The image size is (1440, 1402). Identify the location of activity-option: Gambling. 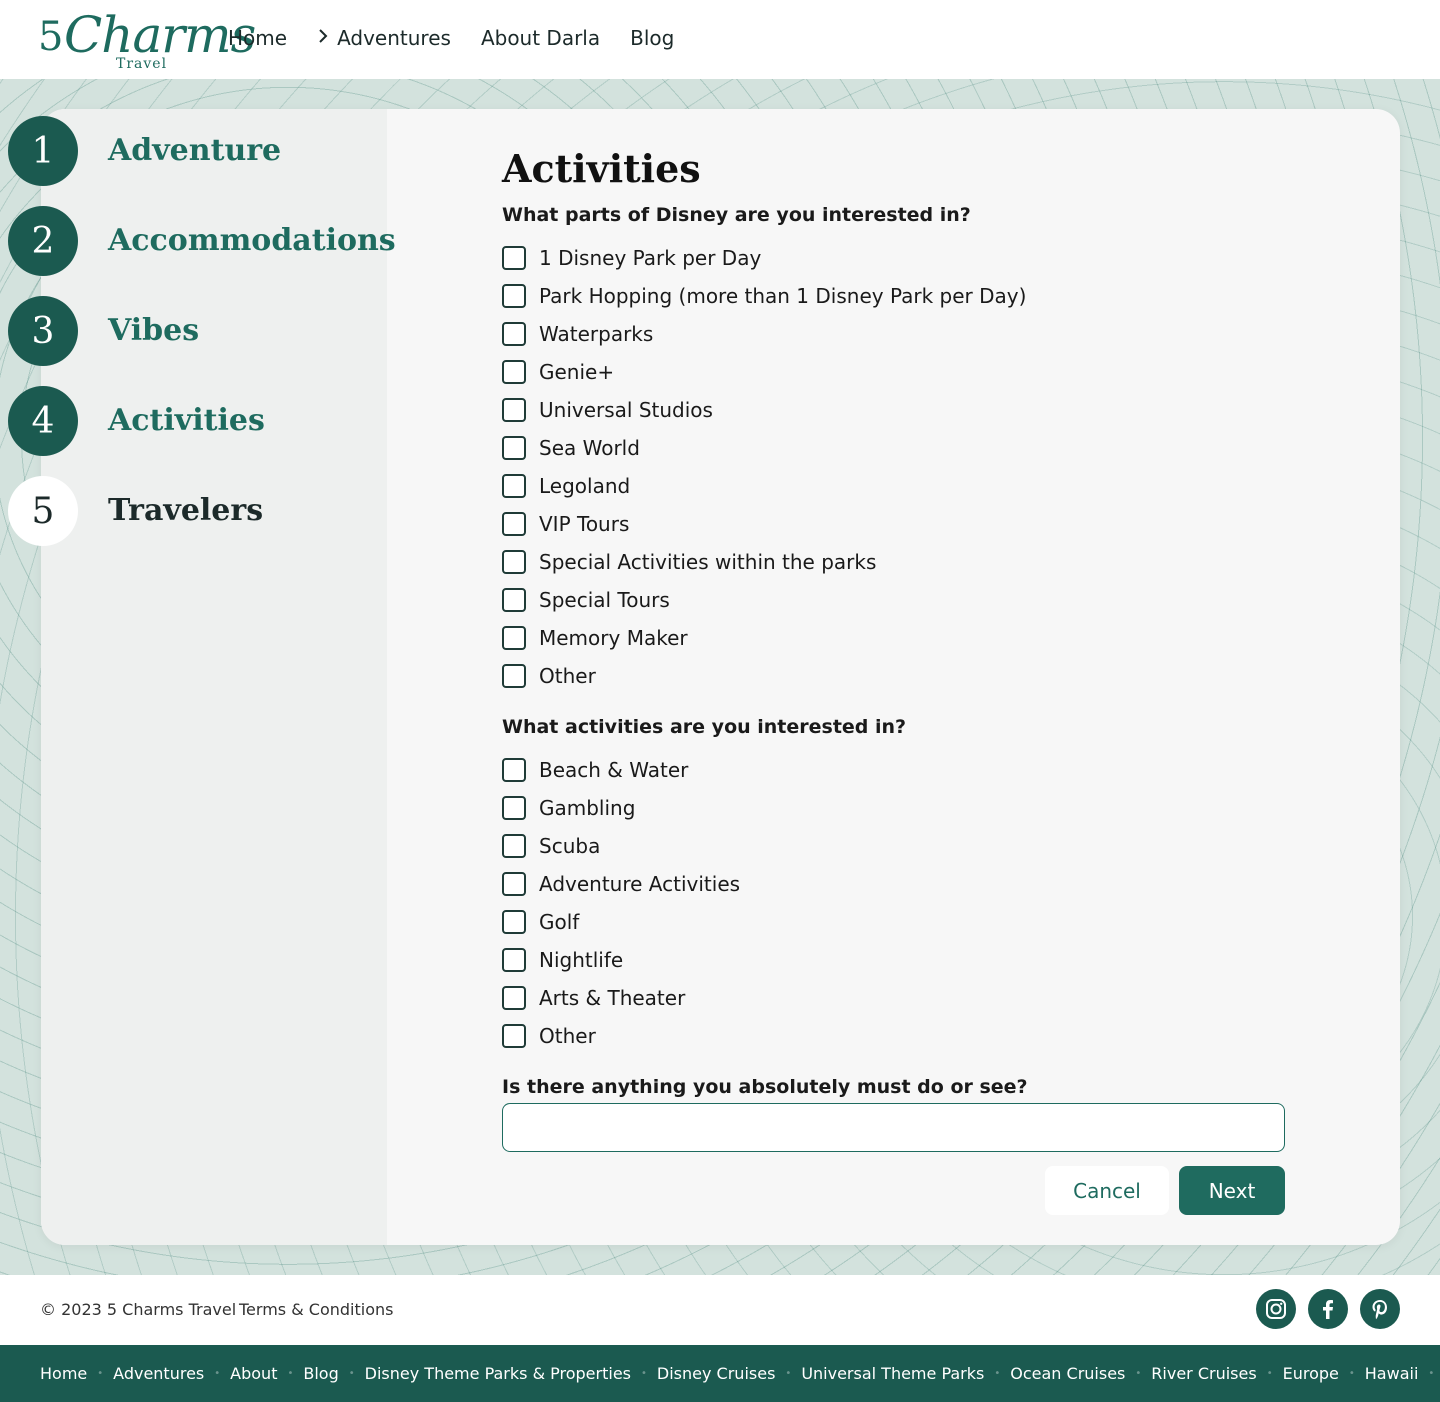
(894, 808).